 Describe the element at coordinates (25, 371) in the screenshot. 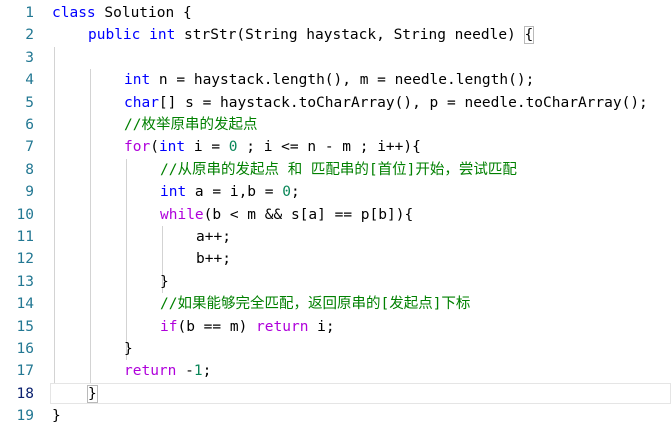

I see `line-number: 17` at that location.